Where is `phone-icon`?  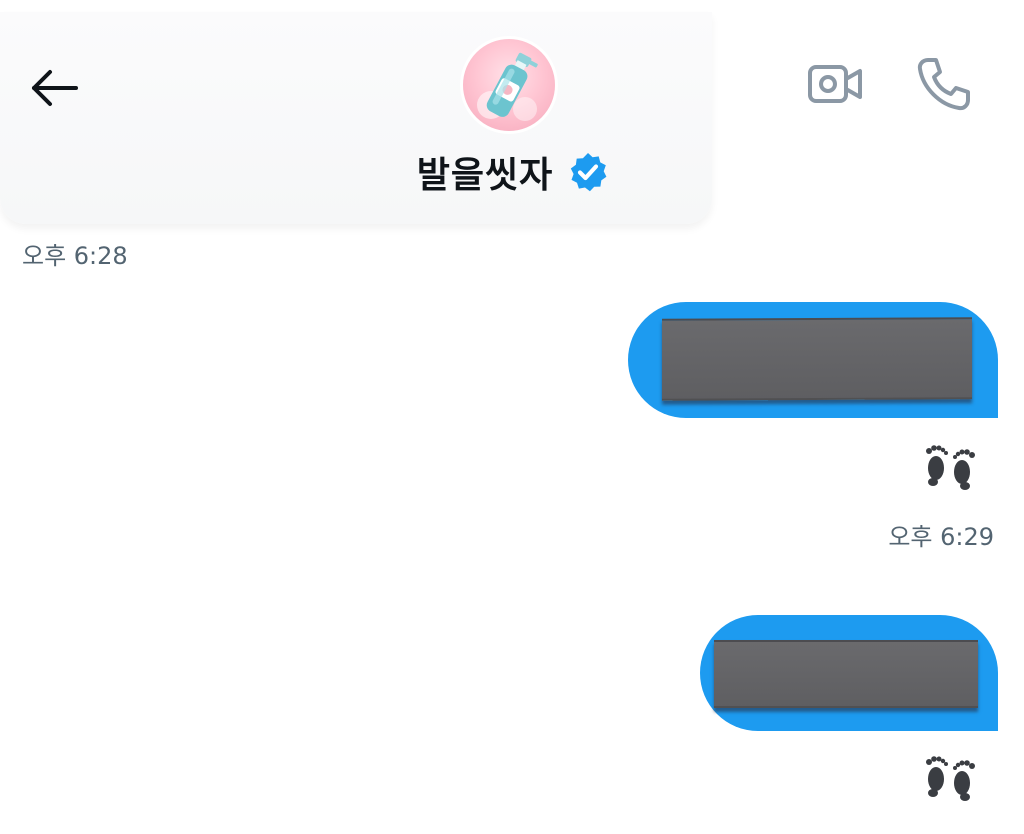
phone-icon is located at coordinates (943, 84).